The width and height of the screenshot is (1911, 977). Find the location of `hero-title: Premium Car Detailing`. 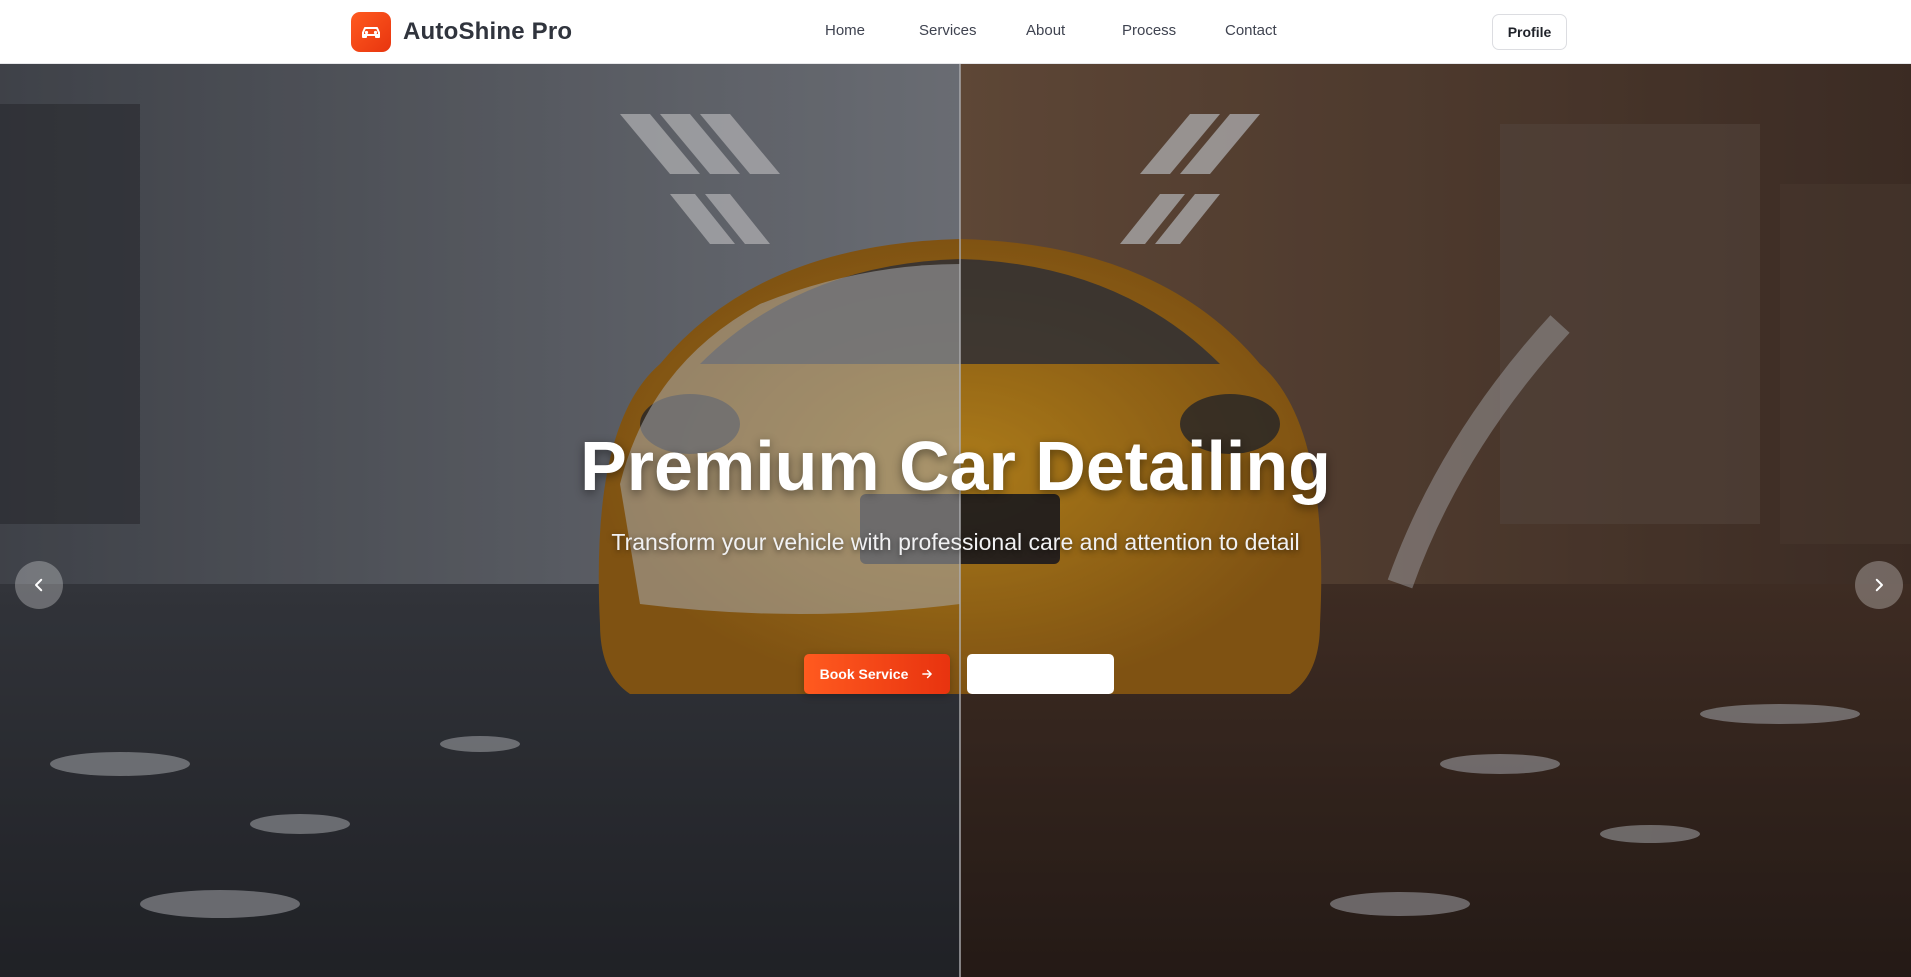

hero-title: Premium Car Detailing is located at coordinates (955, 466).